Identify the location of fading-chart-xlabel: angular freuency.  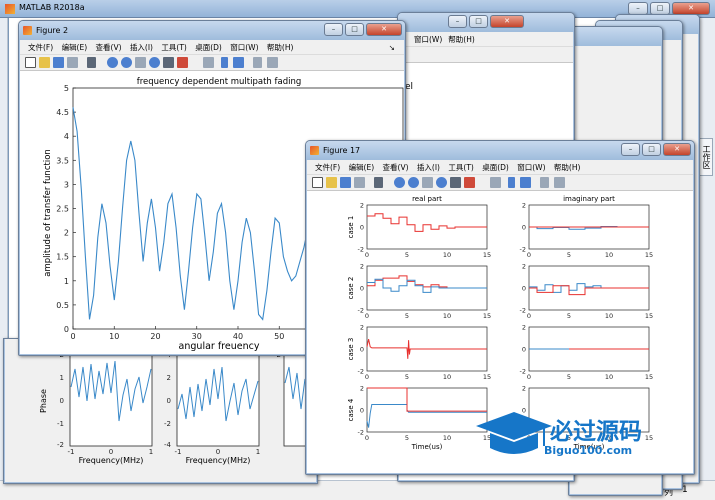
(219, 346).